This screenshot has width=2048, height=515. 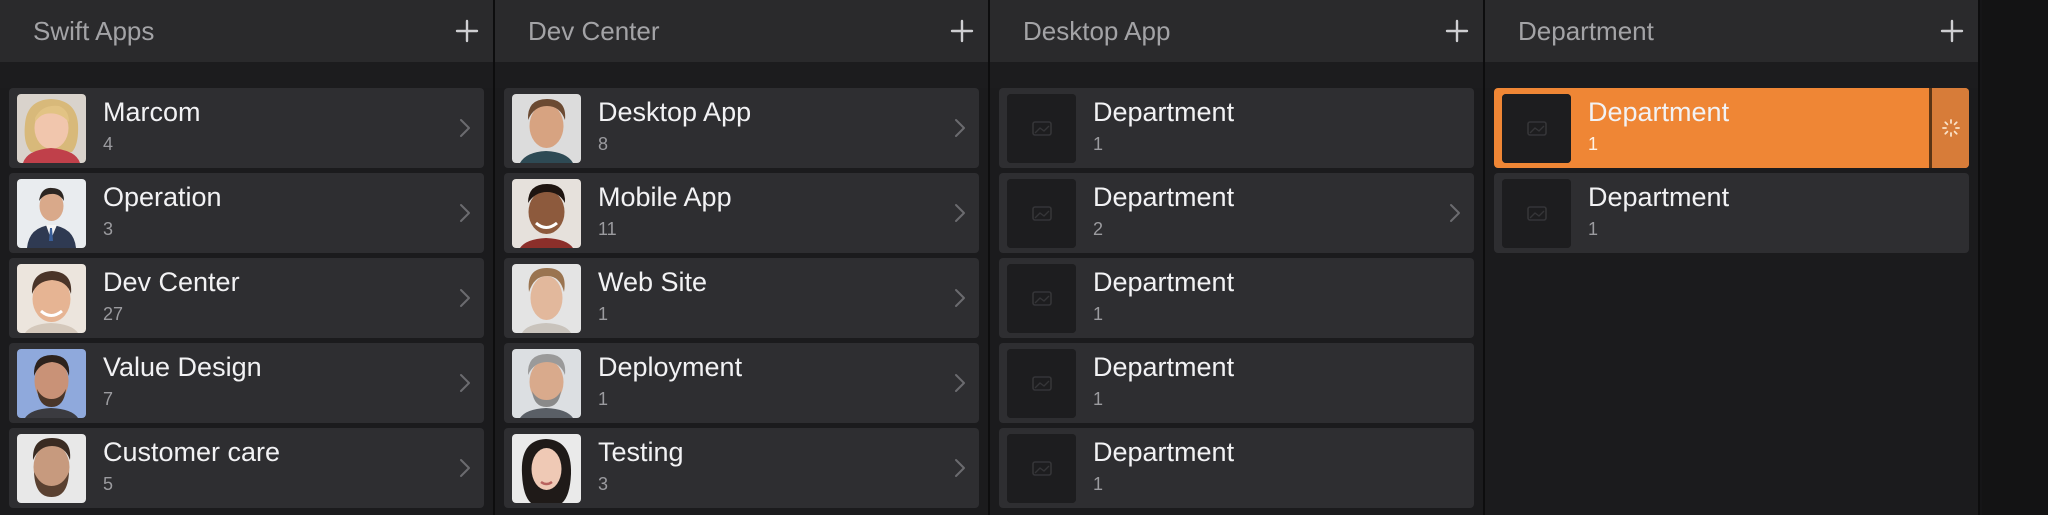 I want to click on list-item-department-selected: Department 1, so click(x=1731, y=128).